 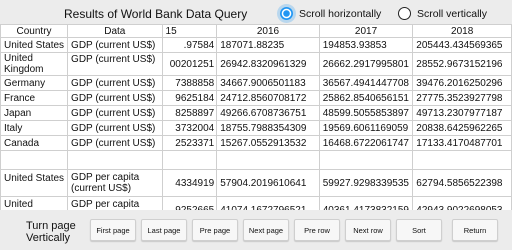 I want to click on table-cell: 15267.0552913532, so click(x=268, y=143).